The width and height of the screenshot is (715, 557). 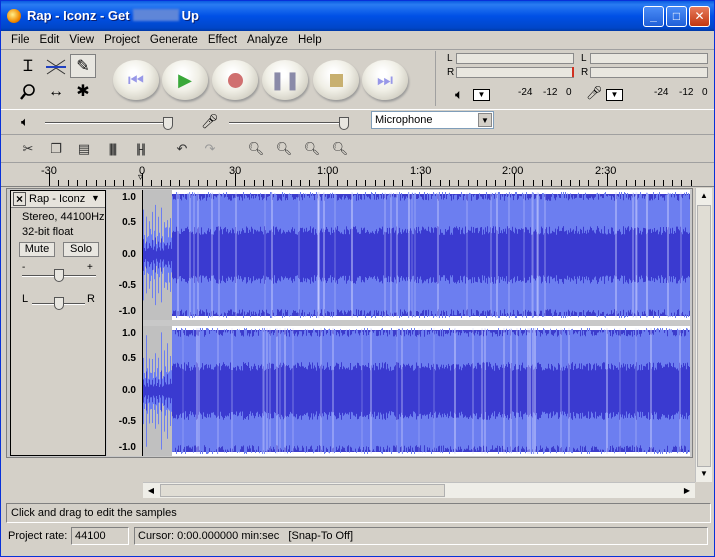 I want to click on stop-button, so click(x=336, y=80).